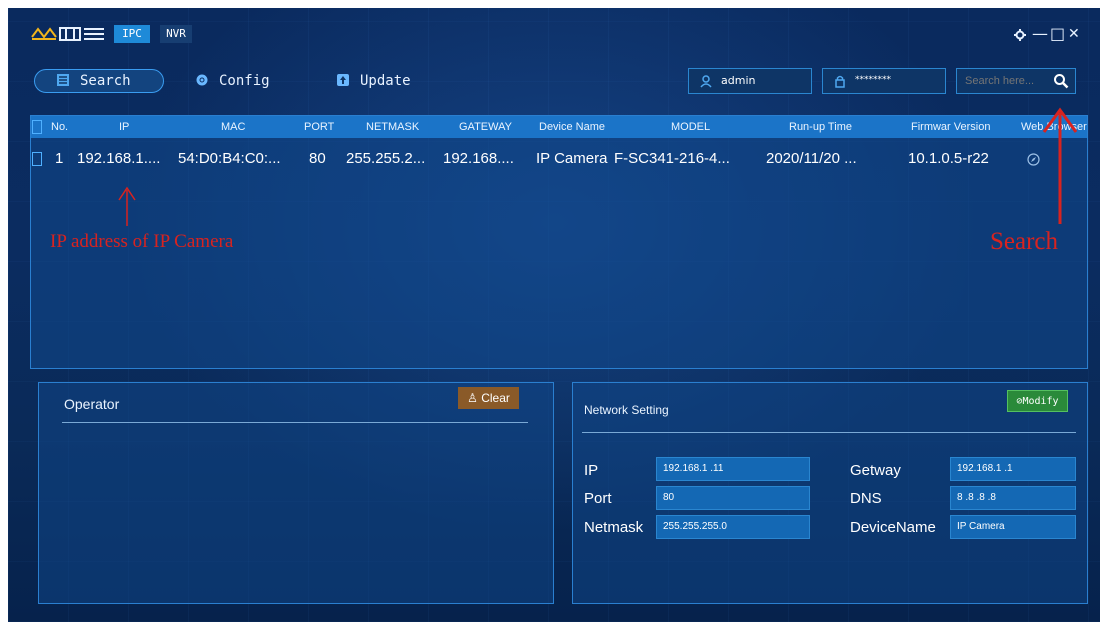 The height and width of the screenshot is (626, 1108). Describe the element at coordinates (142, 241) in the screenshot. I see `ip-annotation-label: IP address of IP Camera` at that location.